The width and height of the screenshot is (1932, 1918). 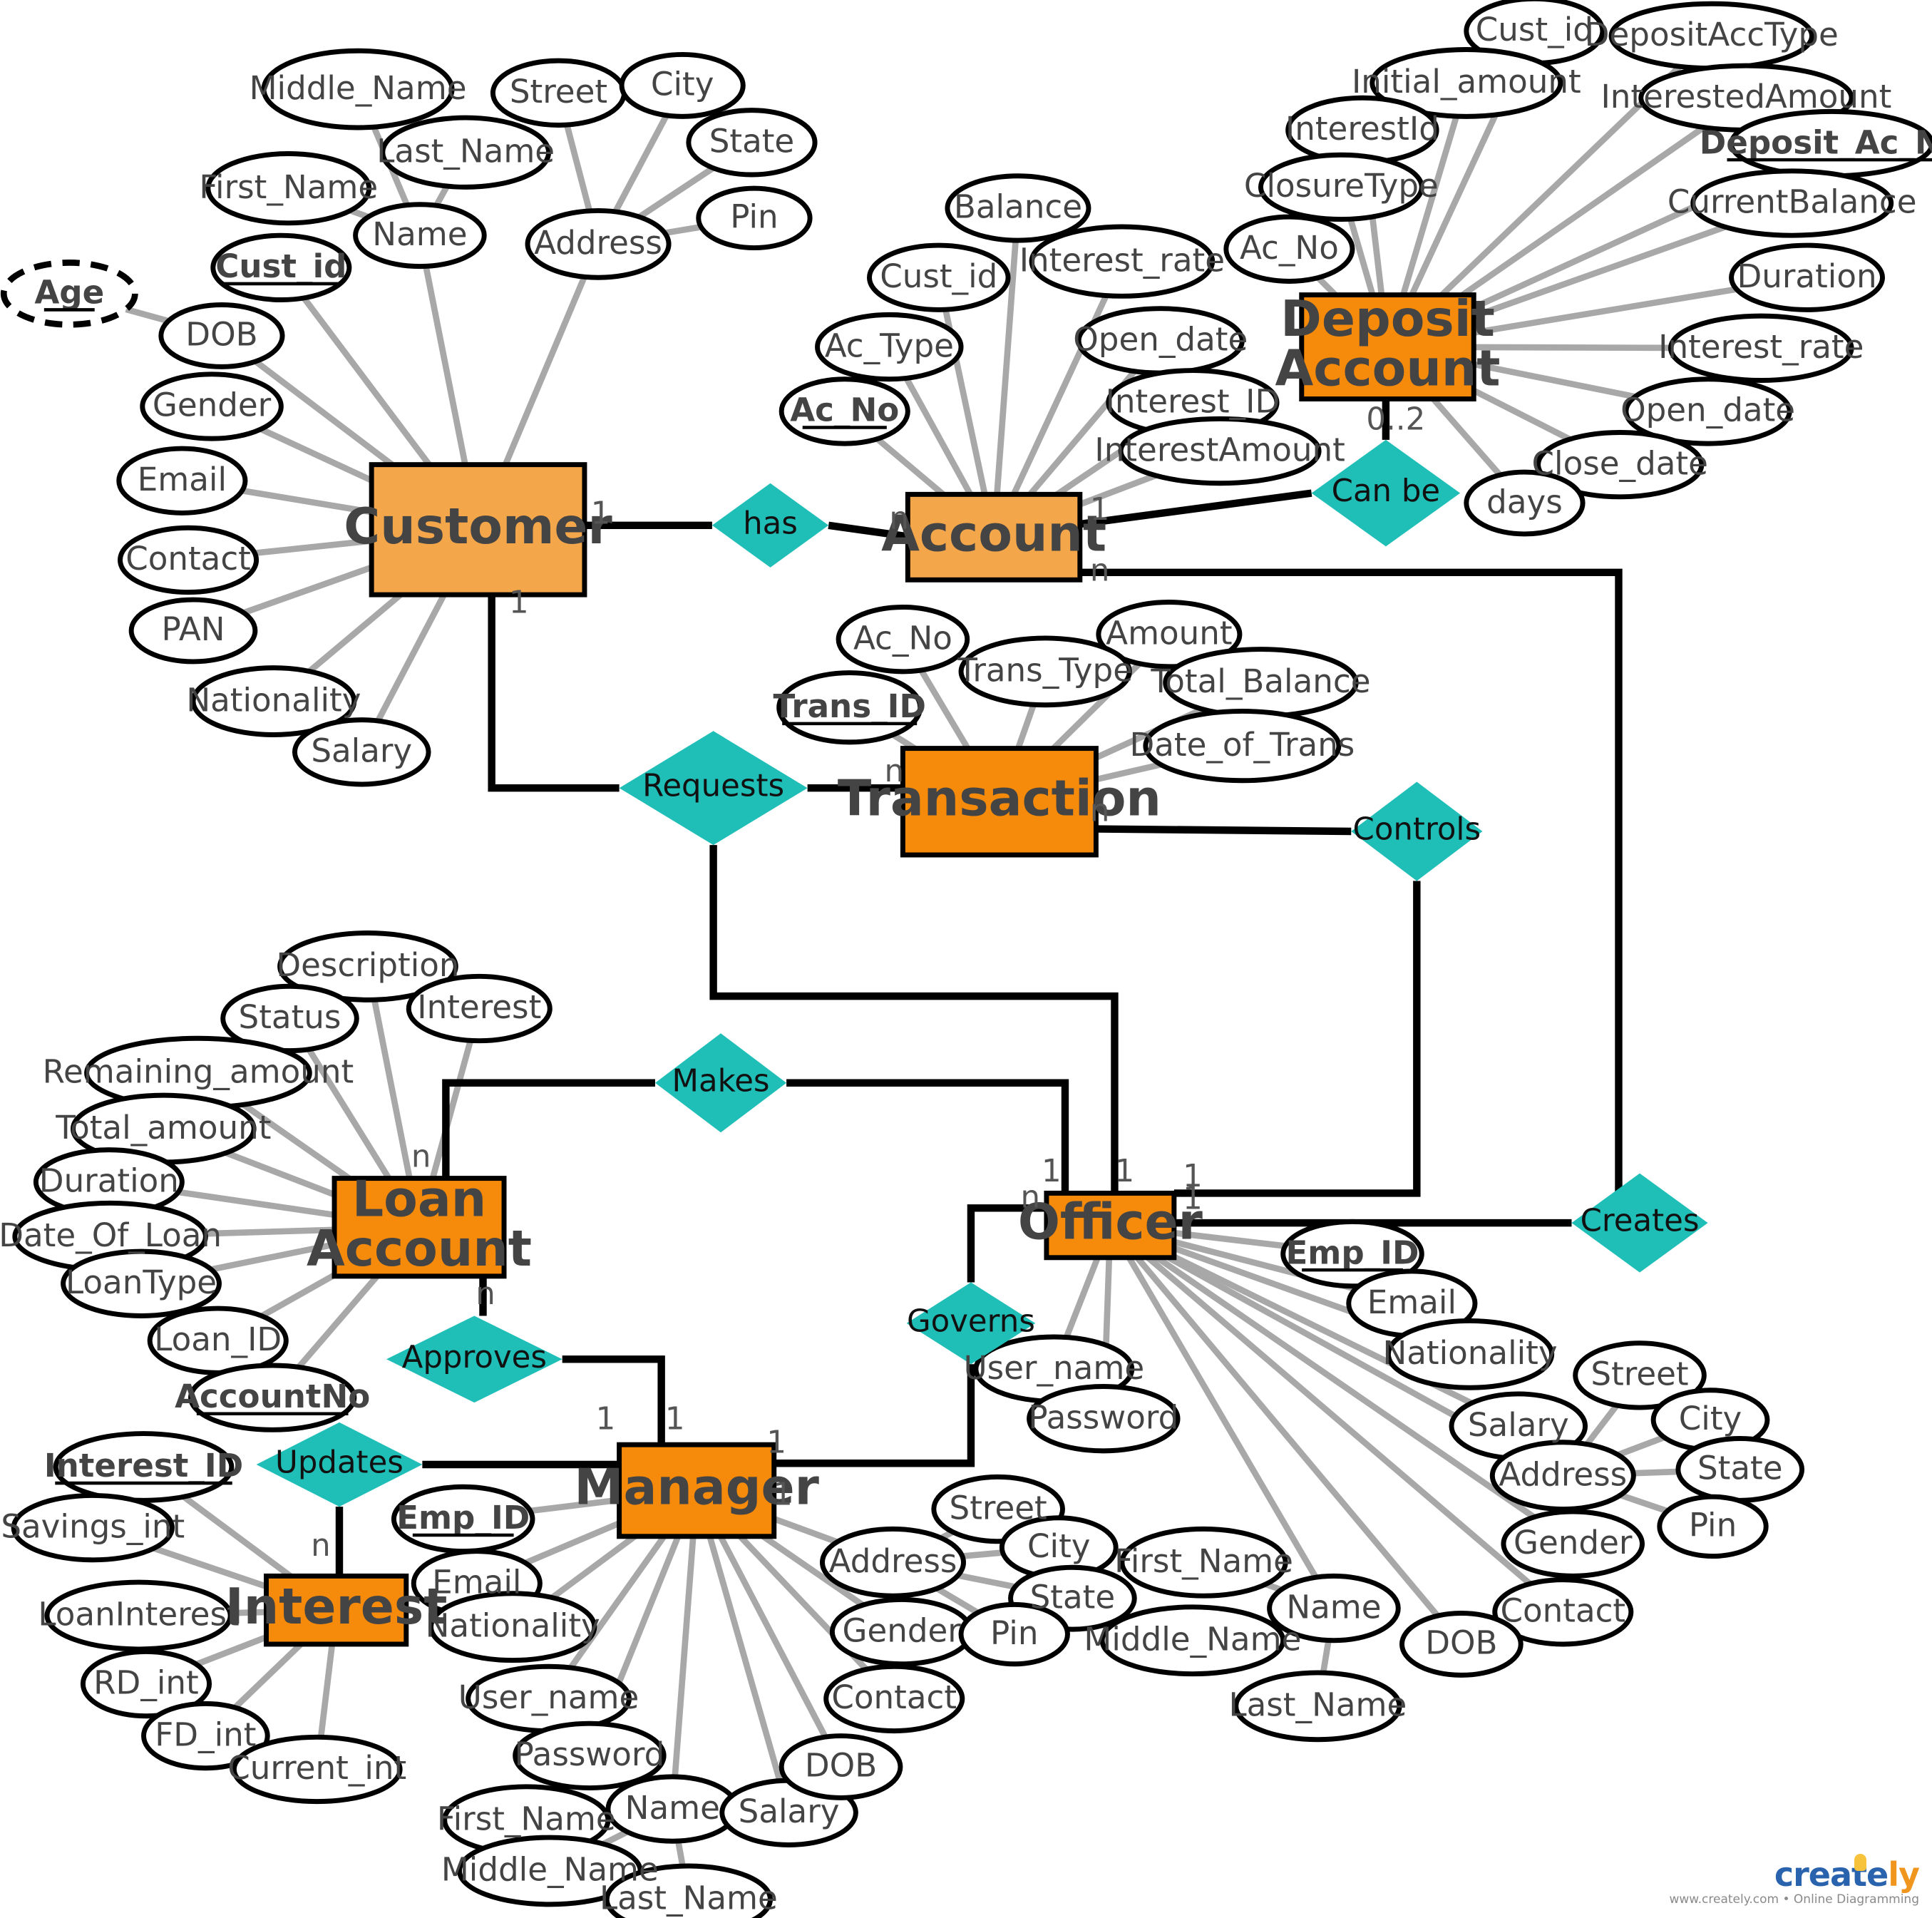 I want to click on attribute-label-ln_status: Status, so click(x=290, y=1017).